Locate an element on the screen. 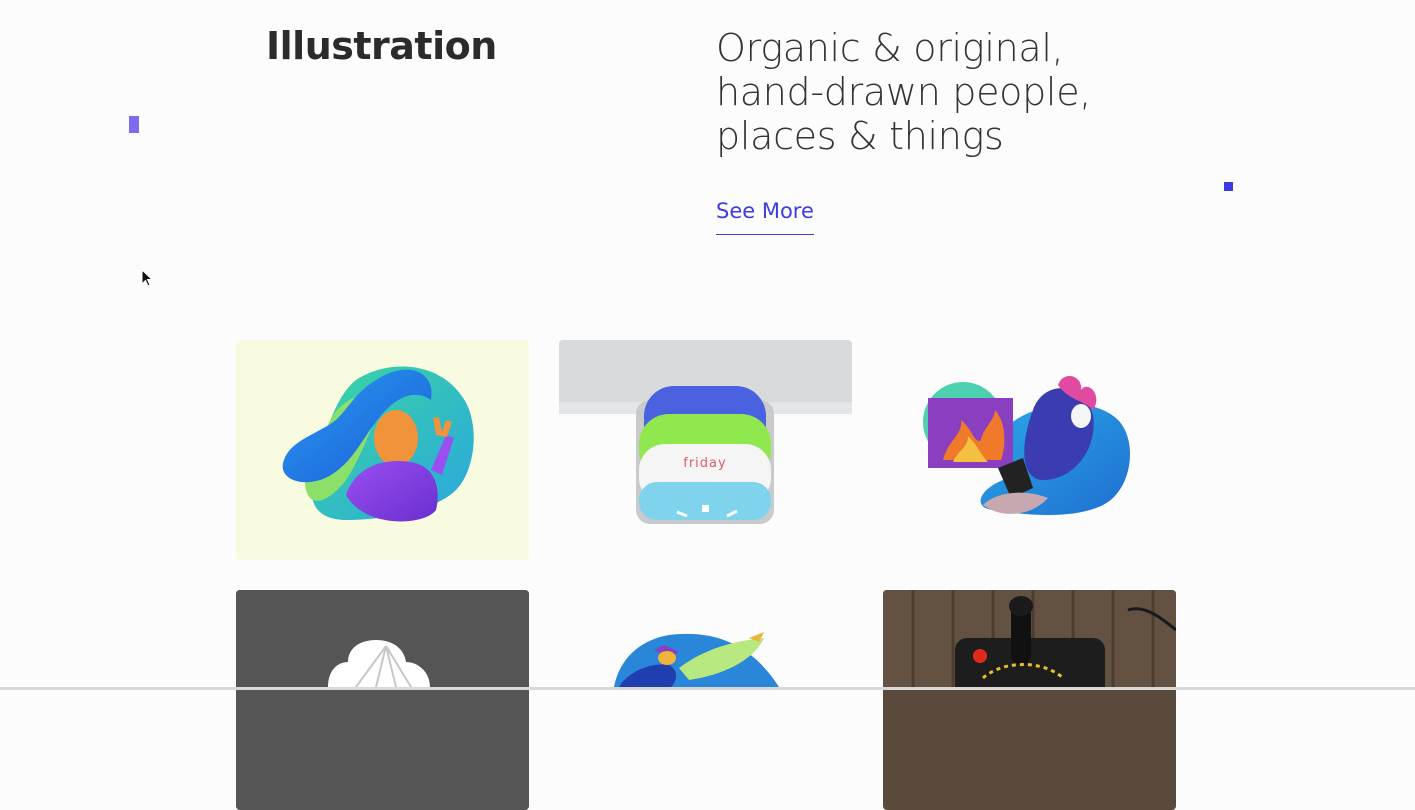 This screenshot has height=810, width=1415. section-title: Illustration is located at coordinates (381, 46).